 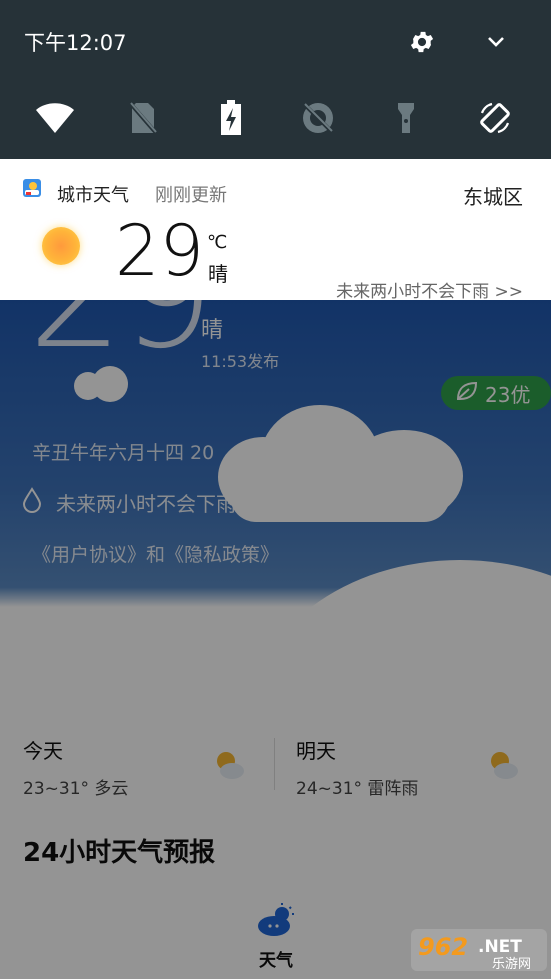 What do you see at coordinates (511, 964) in the screenshot?
I see `svg-text: 乐游网` at bounding box center [511, 964].